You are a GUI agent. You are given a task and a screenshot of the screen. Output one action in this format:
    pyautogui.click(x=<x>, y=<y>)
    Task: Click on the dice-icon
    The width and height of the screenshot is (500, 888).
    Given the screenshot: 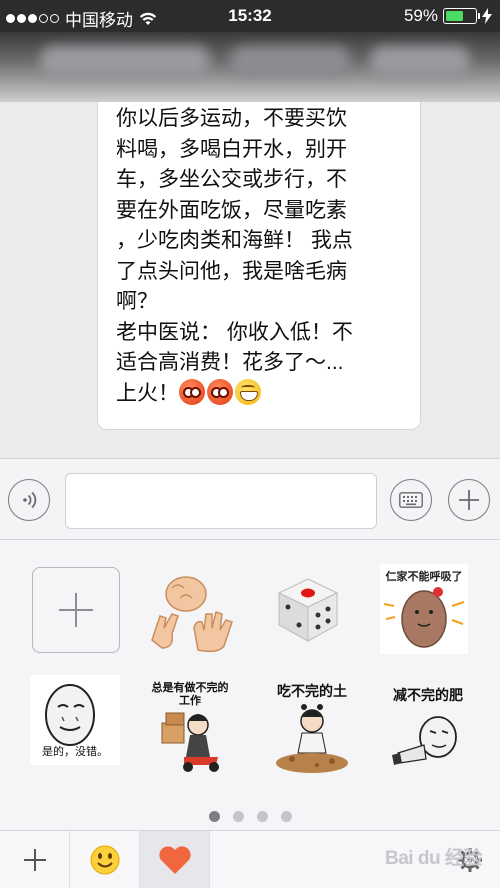 What is the action you would take?
    pyautogui.click(x=308, y=610)
    